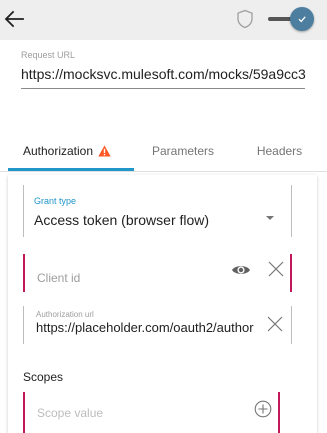 The image size is (327, 433). I want to click on client-id-field: Client id, so click(157, 273).